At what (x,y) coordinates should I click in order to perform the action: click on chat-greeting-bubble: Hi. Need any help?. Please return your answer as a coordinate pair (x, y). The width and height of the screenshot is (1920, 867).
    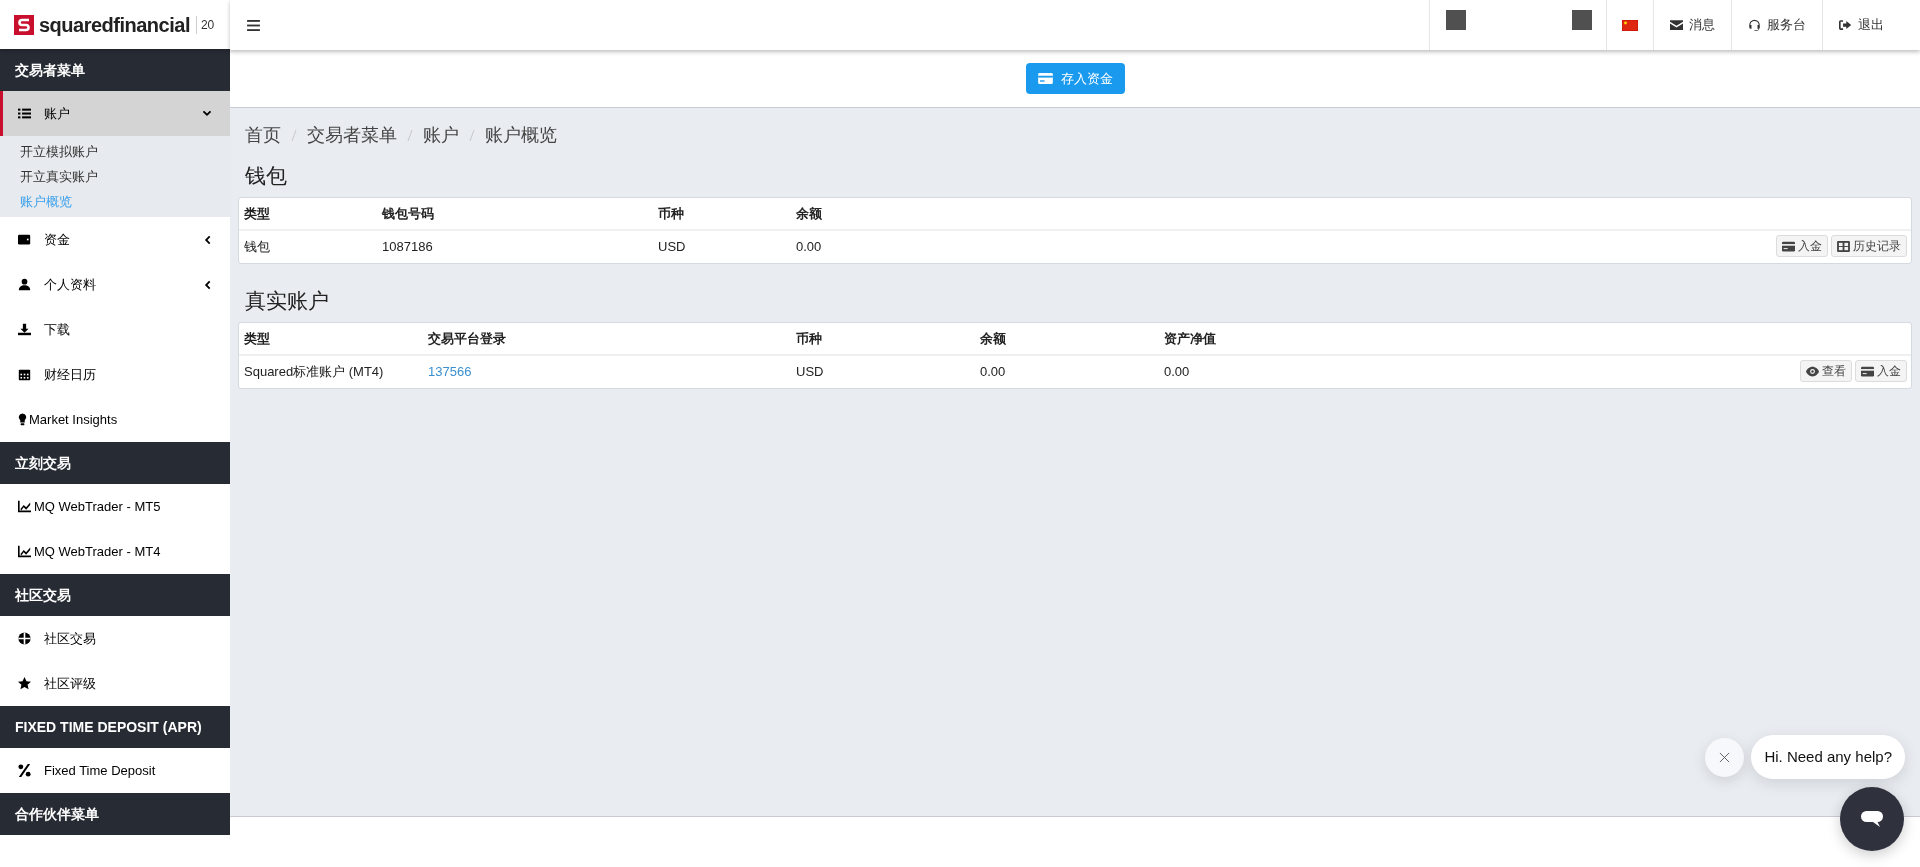
    Looking at the image, I should click on (1828, 757).